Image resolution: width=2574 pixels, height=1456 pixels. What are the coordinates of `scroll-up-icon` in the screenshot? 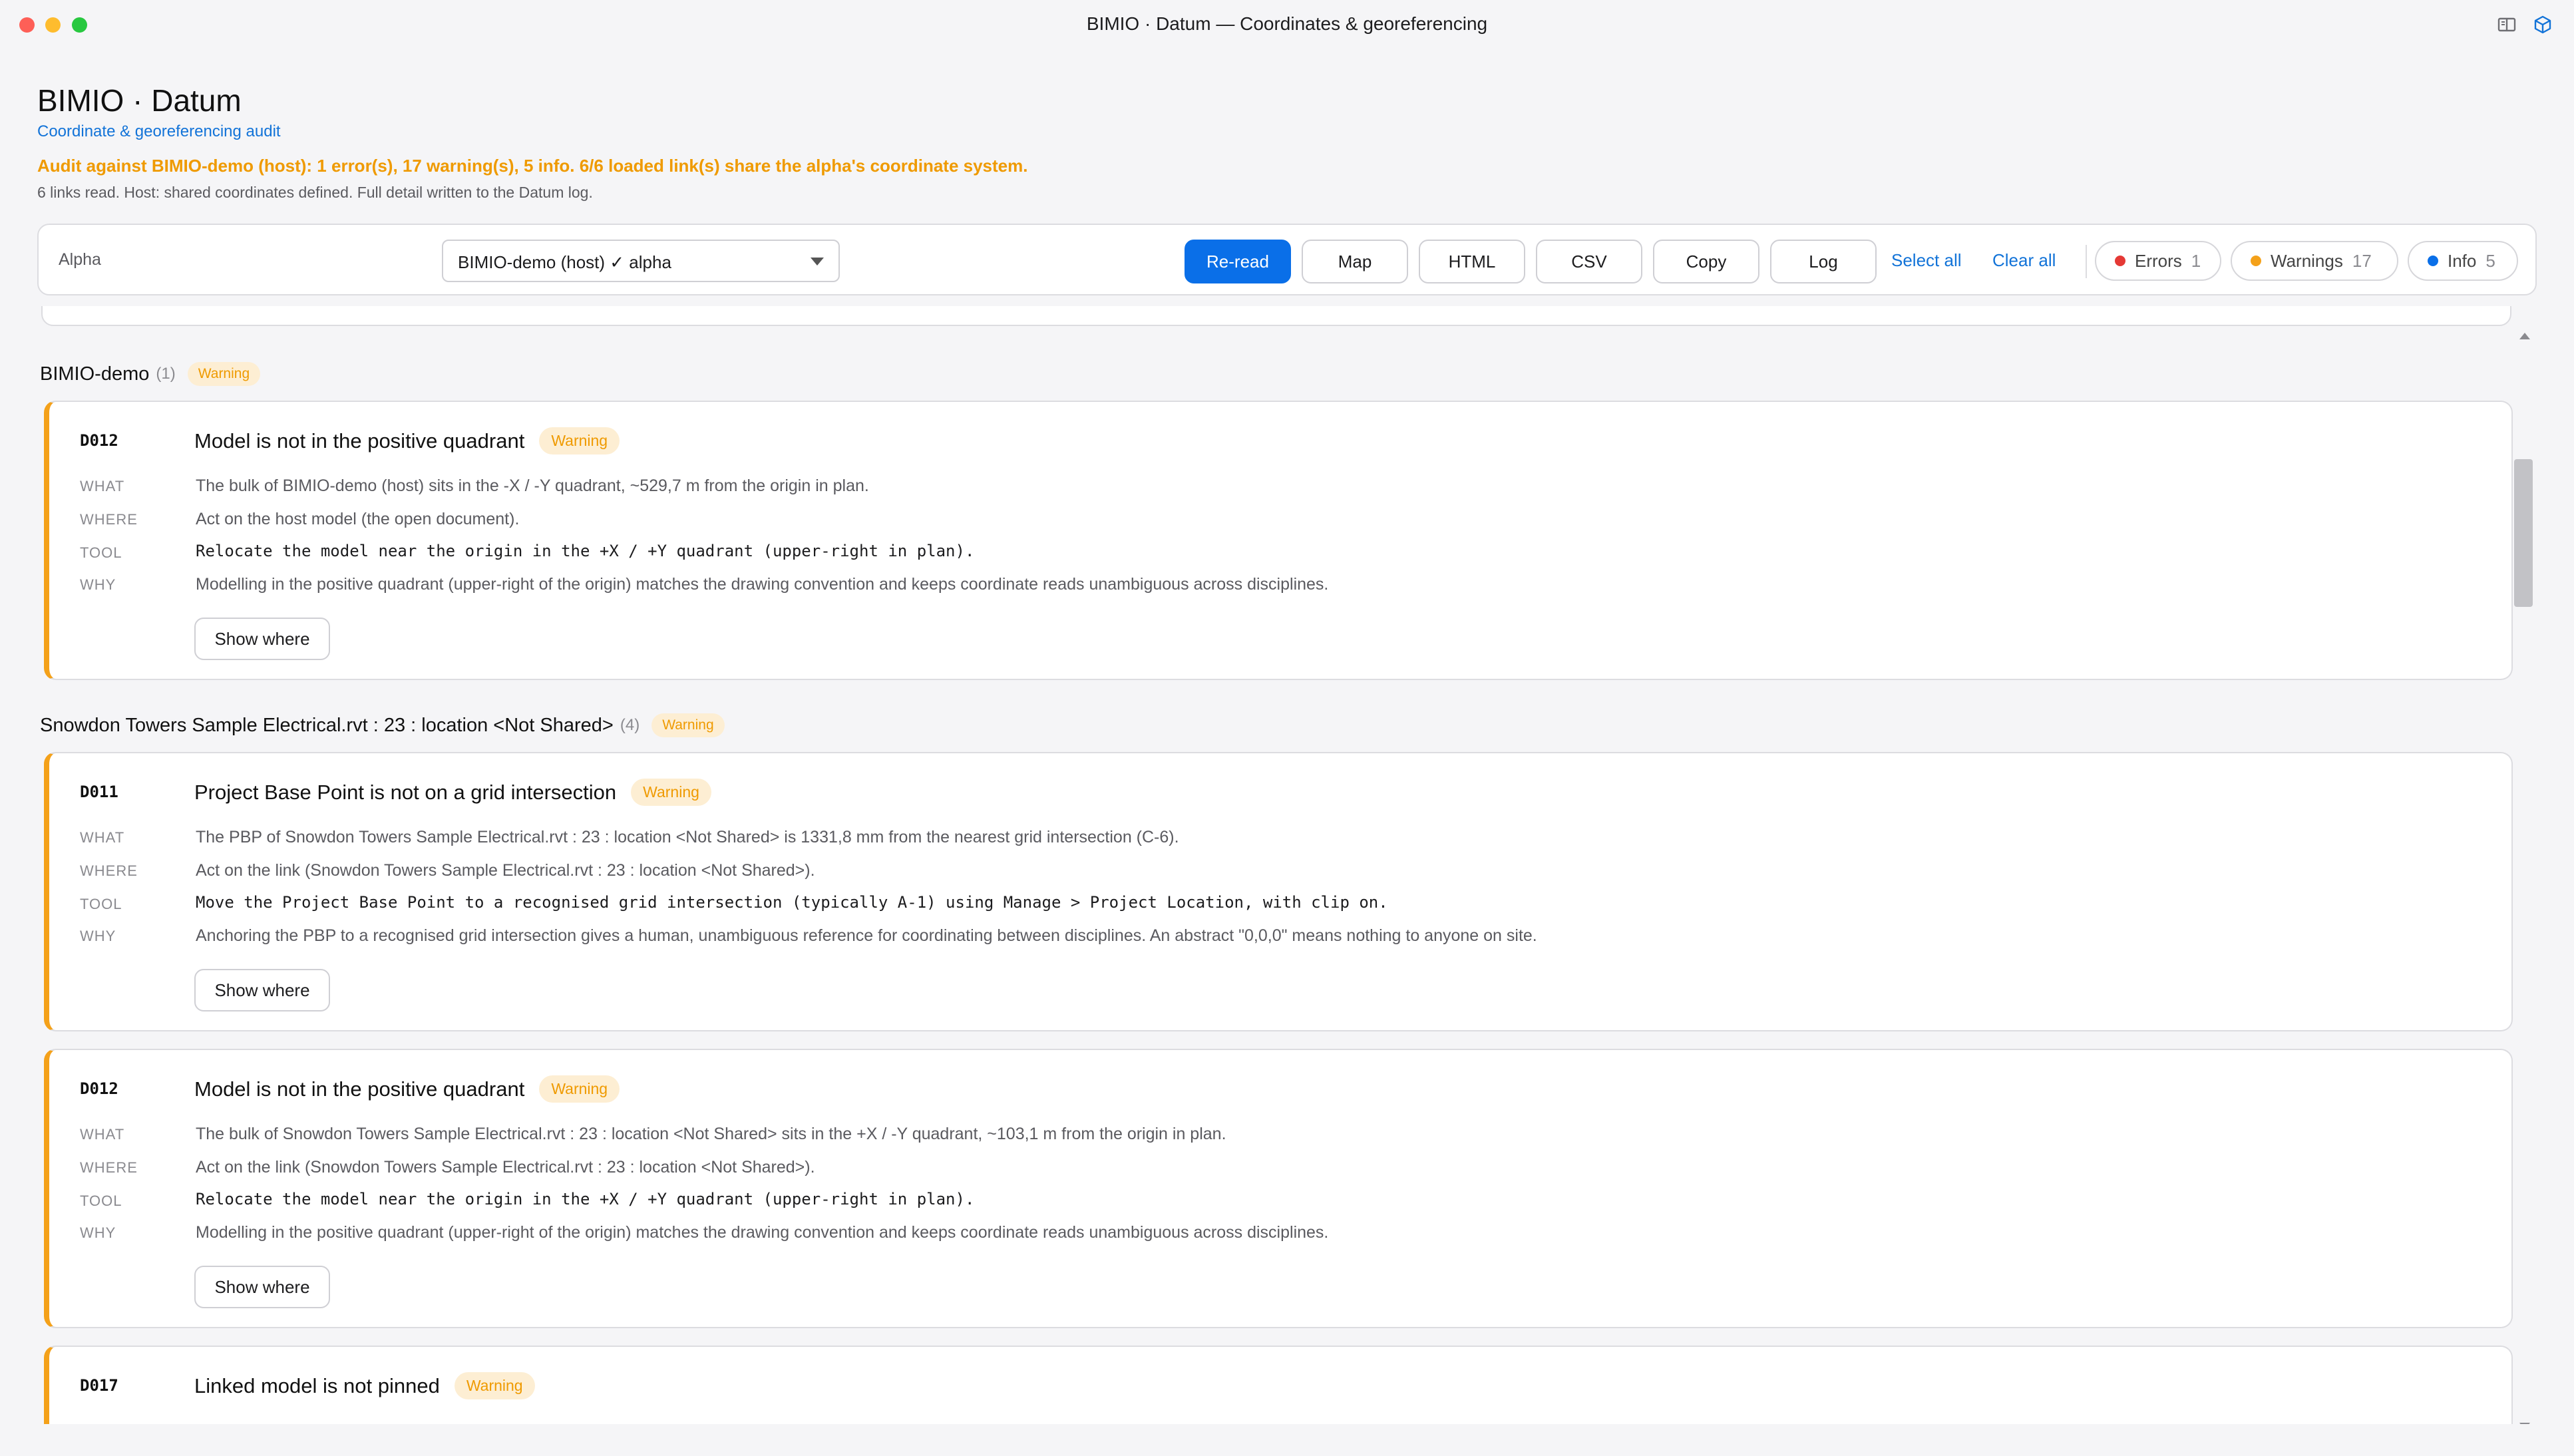 It's located at (2524, 336).